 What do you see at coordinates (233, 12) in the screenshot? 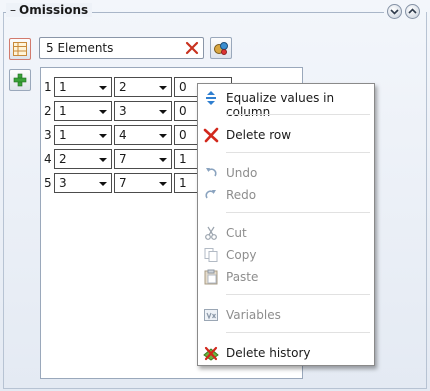
I see `group-header-line-right` at bounding box center [233, 12].